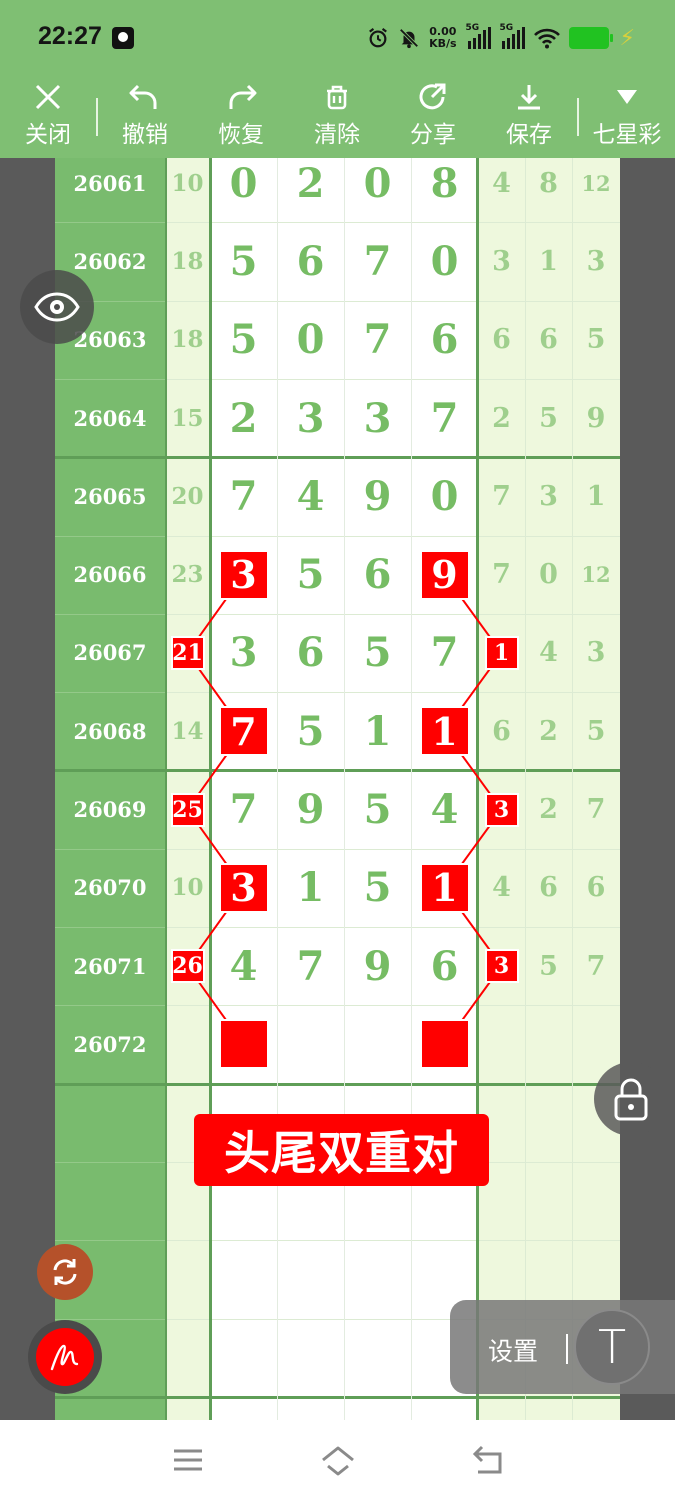 This screenshot has height=1500, width=675. I want to click on lock-icon, so click(631, 1099).